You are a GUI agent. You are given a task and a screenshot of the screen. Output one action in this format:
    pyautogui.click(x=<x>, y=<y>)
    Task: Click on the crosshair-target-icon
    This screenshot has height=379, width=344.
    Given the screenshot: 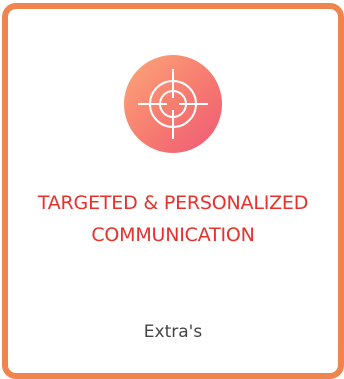 What is the action you would take?
    pyautogui.click(x=173, y=104)
    